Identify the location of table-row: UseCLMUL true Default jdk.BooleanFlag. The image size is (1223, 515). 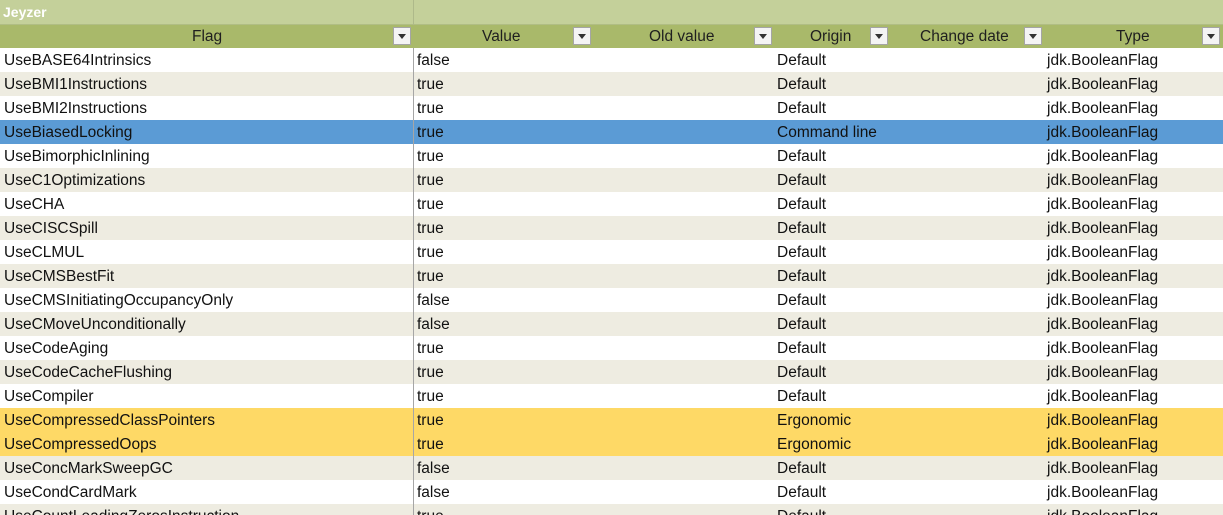
(611, 252).